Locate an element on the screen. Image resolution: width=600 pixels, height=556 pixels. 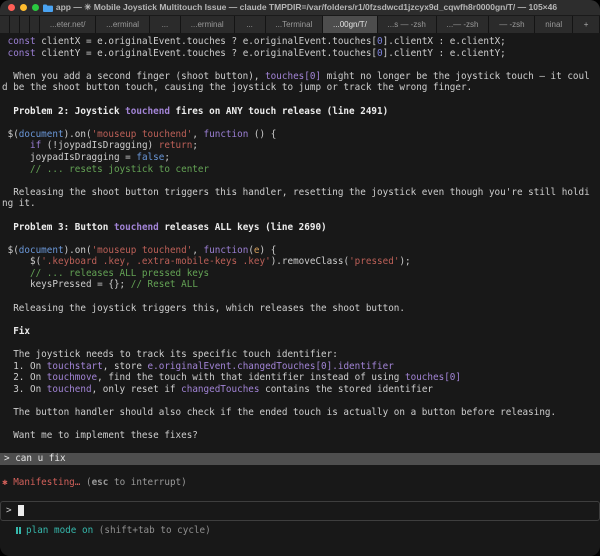
terminal-line: keysPressed = {}; // Reset ALL is located at coordinates (100, 285).